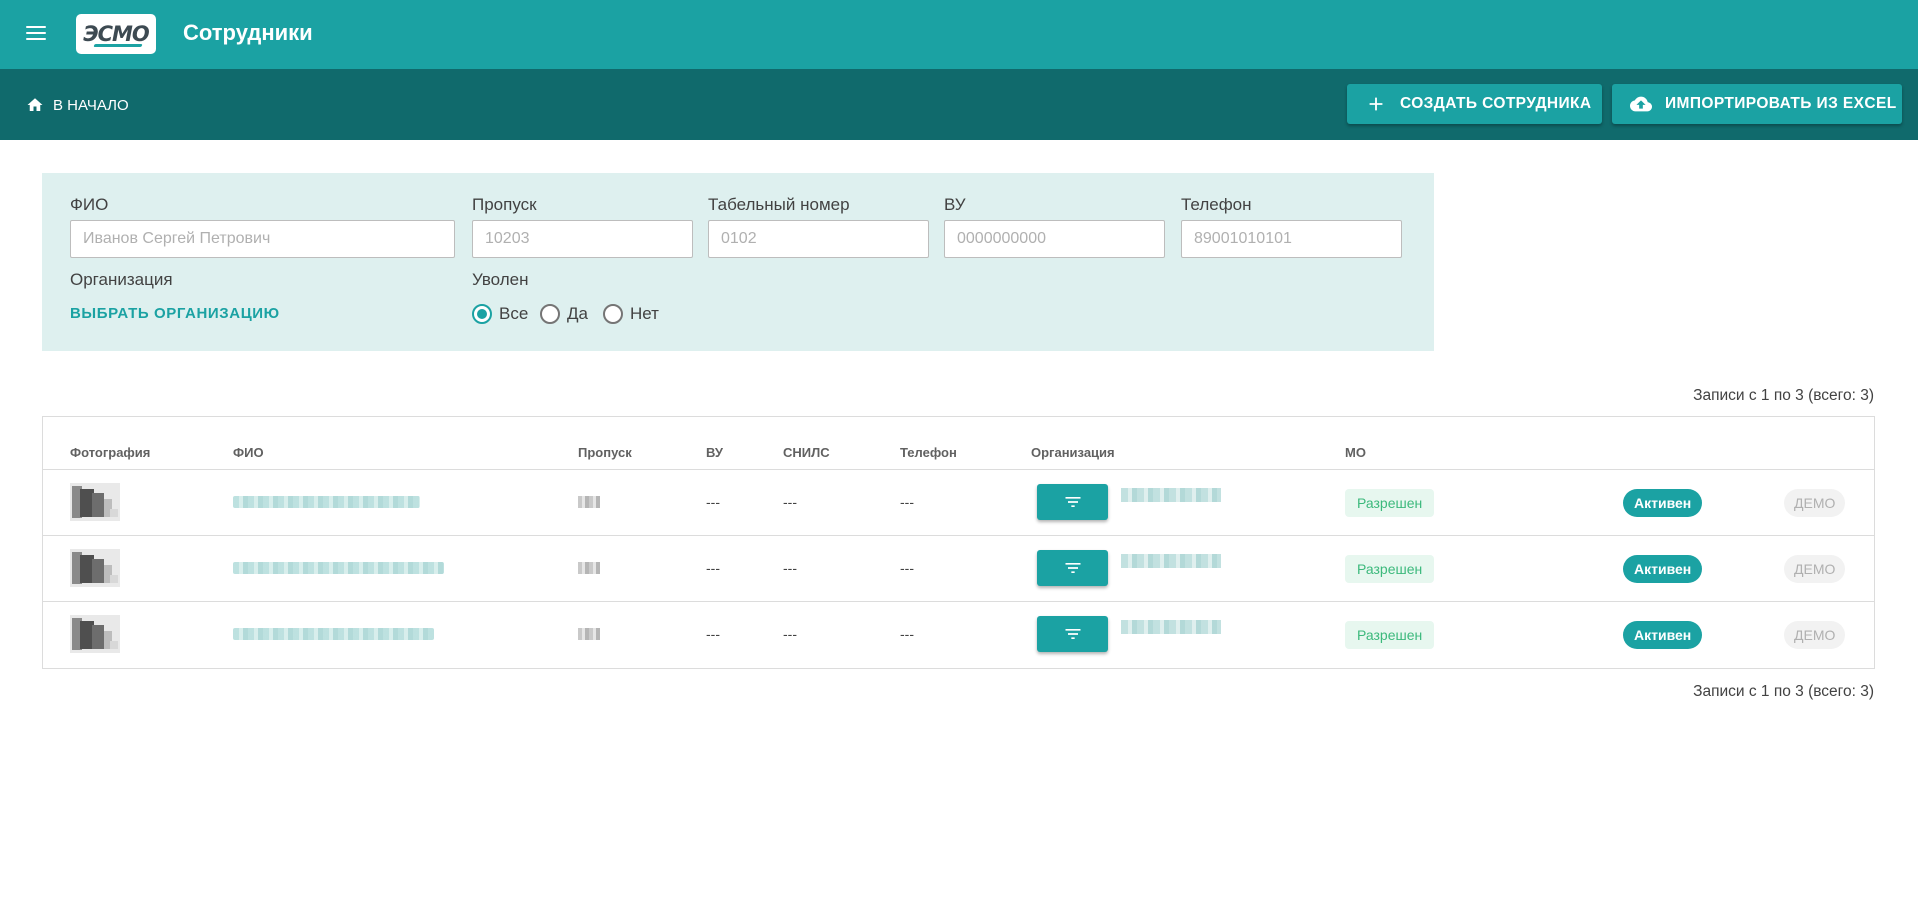 This screenshot has height=907, width=1918. Describe the element at coordinates (262, 239) in the screenshot. I see `fio-filter-input` at that location.